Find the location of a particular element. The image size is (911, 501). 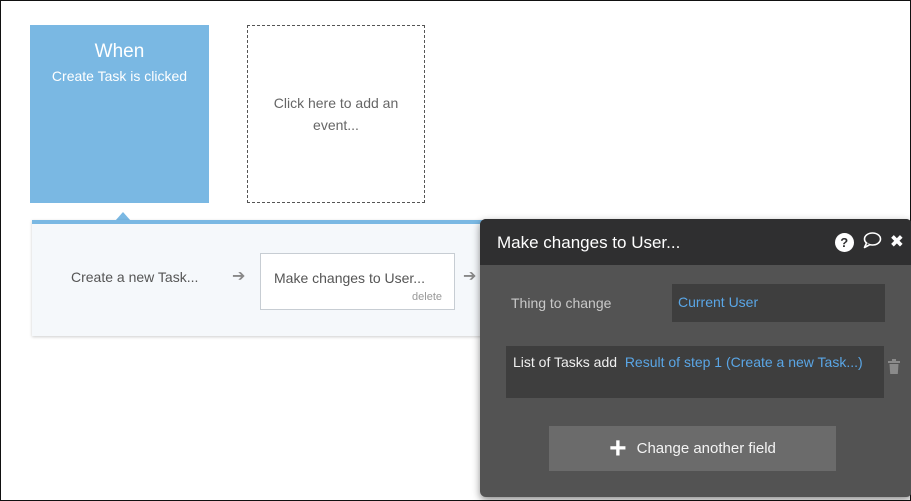

panel-header-icons: ? ✖ is located at coordinates (869, 242).